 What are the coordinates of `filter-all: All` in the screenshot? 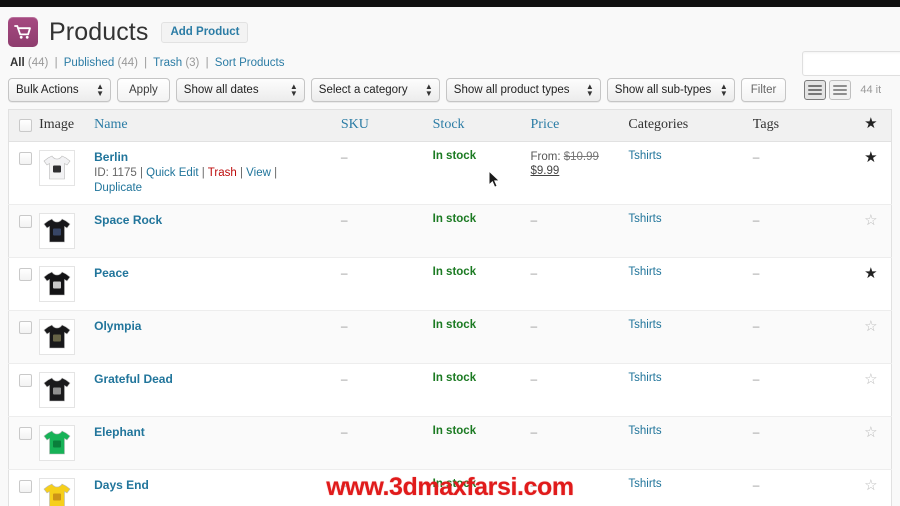 It's located at (17, 63).